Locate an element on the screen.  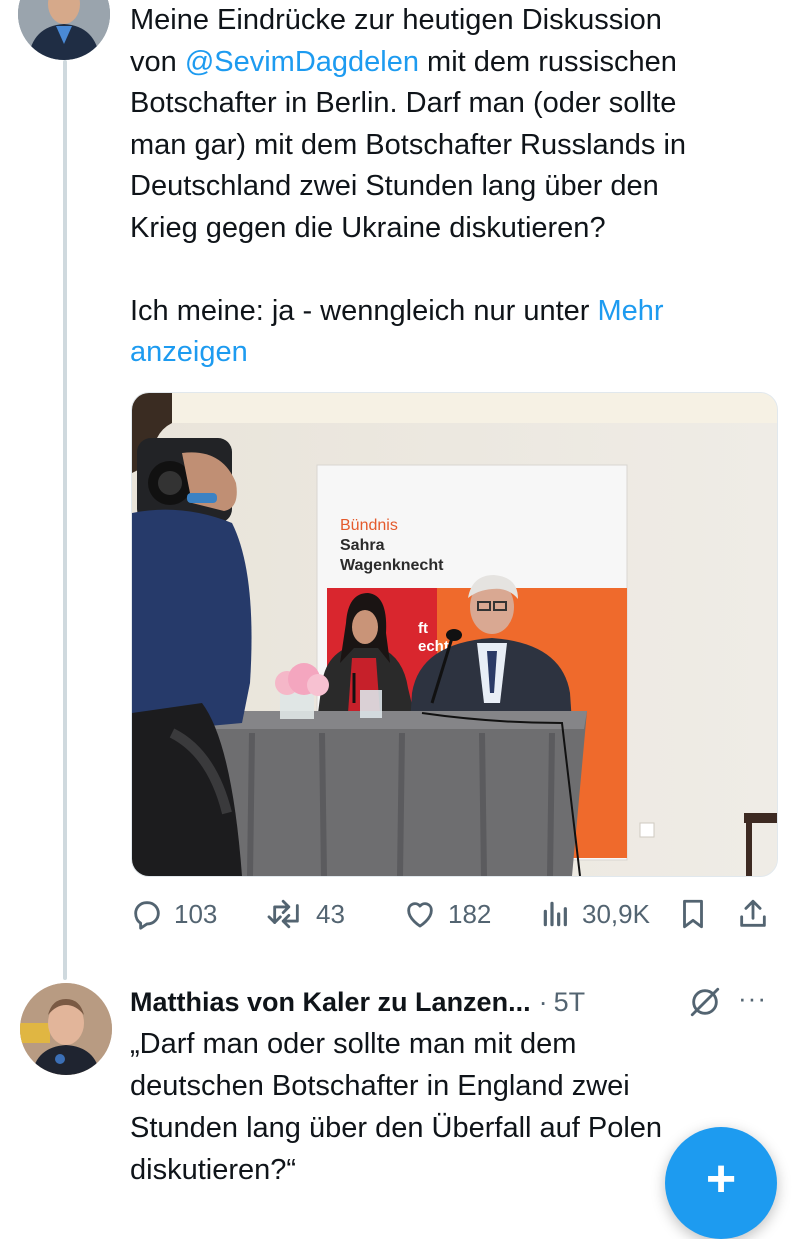
share-button is located at coordinates (753, 914).